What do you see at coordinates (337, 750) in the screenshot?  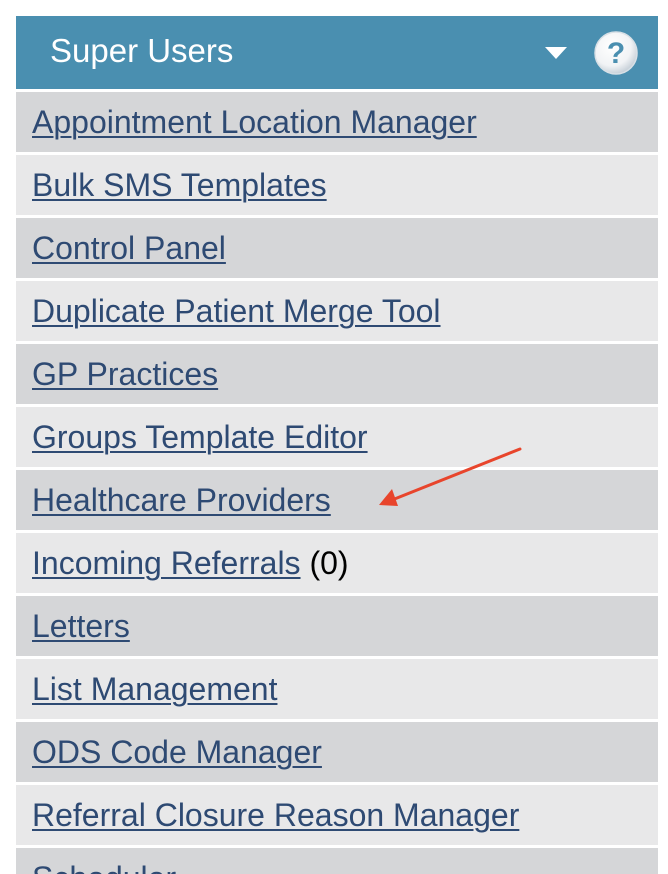 I see `list-item: ODS Code Manager` at bounding box center [337, 750].